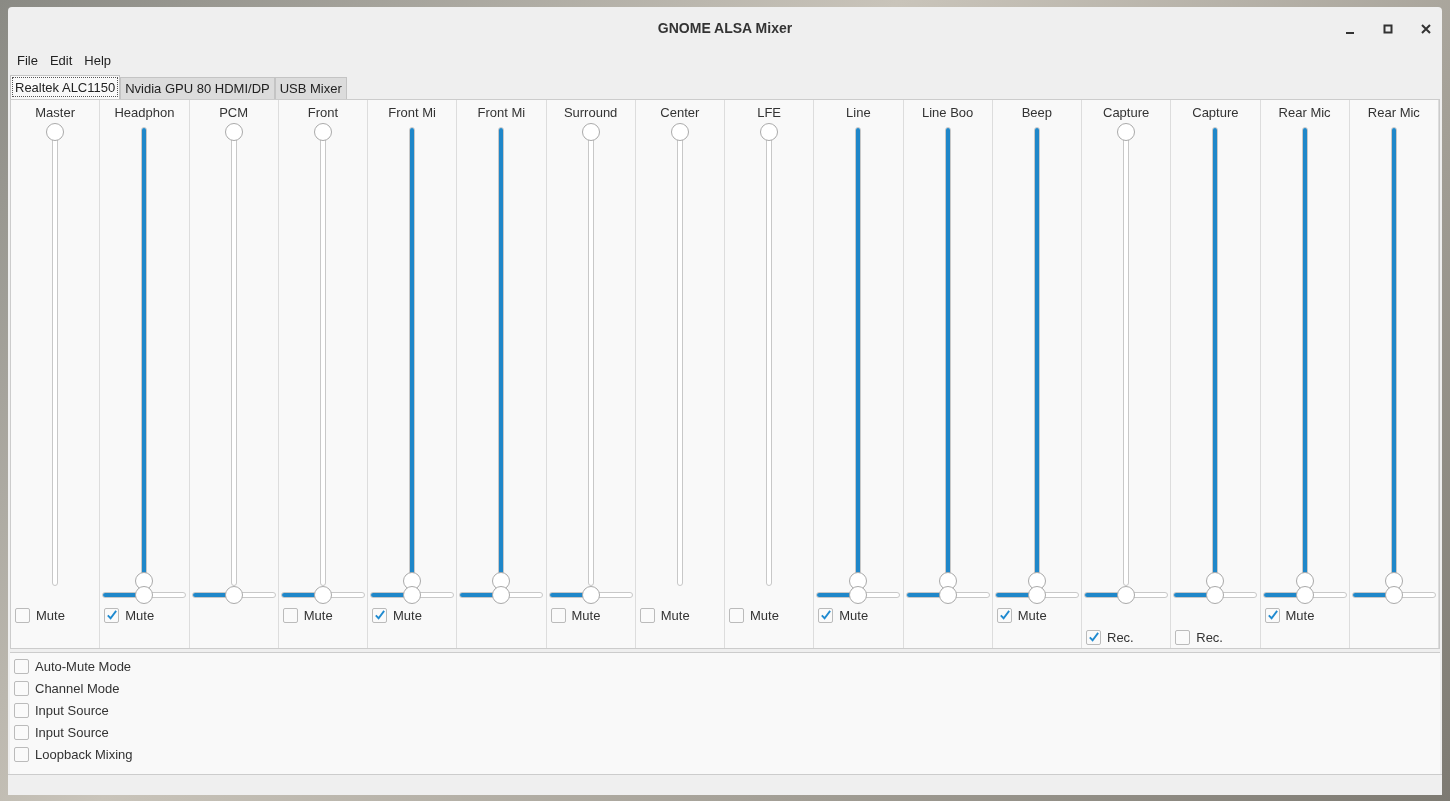  I want to click on menu-item: File, so click(27, 62).